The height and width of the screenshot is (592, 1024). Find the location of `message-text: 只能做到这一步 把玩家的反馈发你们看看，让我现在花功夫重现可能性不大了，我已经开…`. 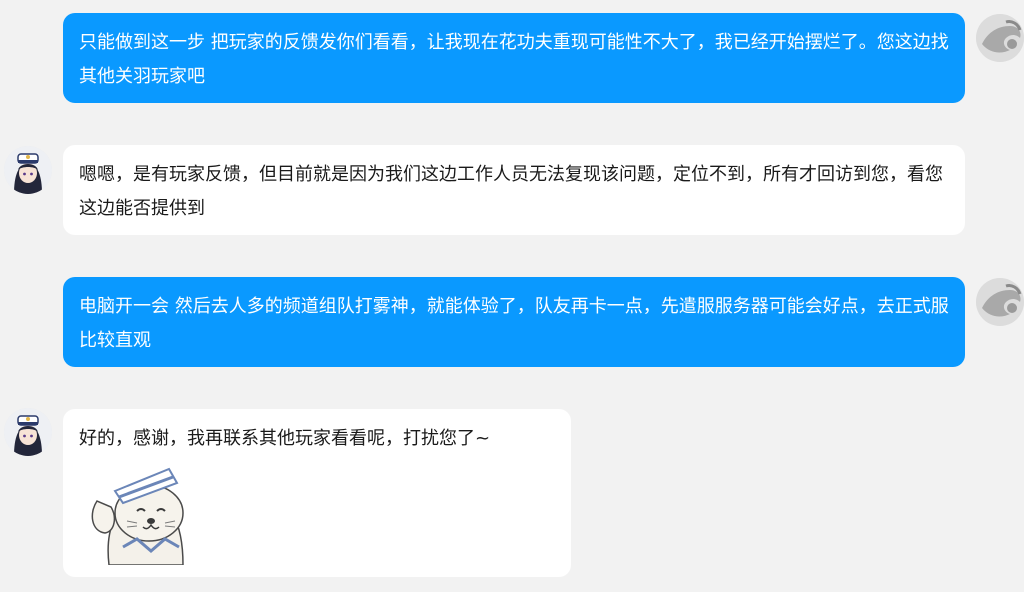

message-text: 只能做到这一步 把玩家的反馈发你们看看，让我现在花功夫重现可能性不大了，我已经开… is located at coordinates (514, 59).